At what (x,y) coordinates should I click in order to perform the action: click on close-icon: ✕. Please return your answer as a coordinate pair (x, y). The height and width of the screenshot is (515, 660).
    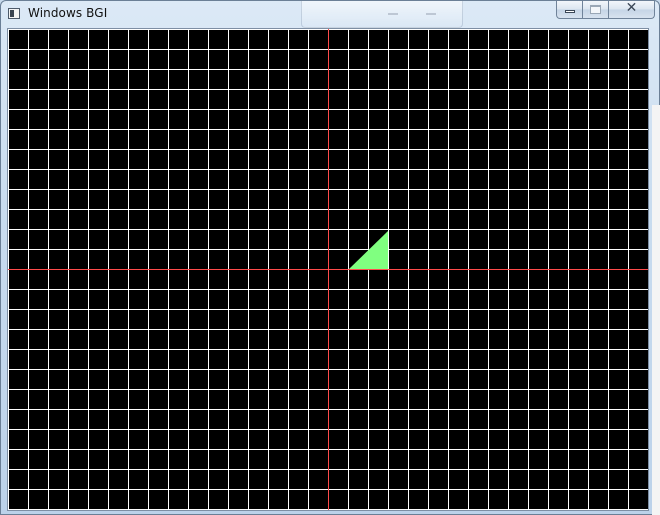
    Looking at the image, I should click on (631, 8).